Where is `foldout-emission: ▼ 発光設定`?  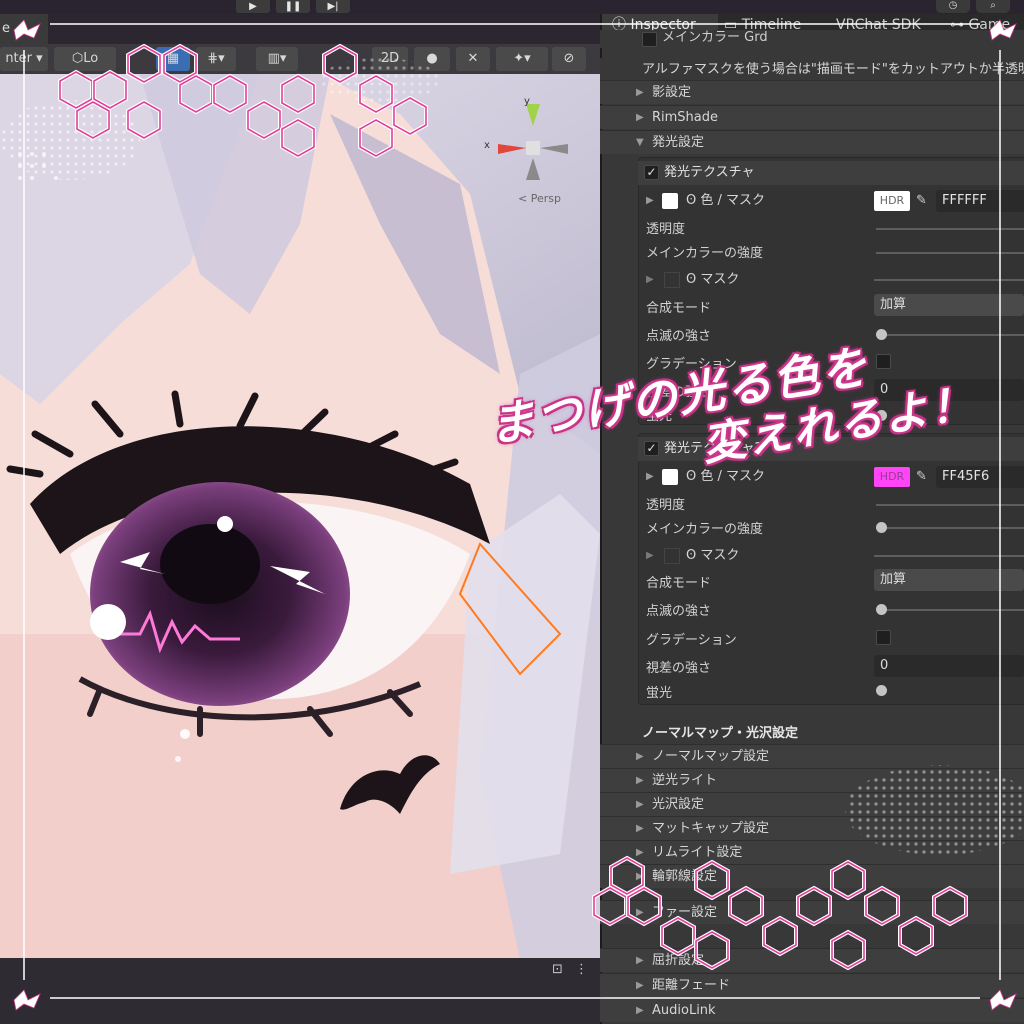 foldout-emission: ▼ 発光設定 is located at coordinates (812, 142).